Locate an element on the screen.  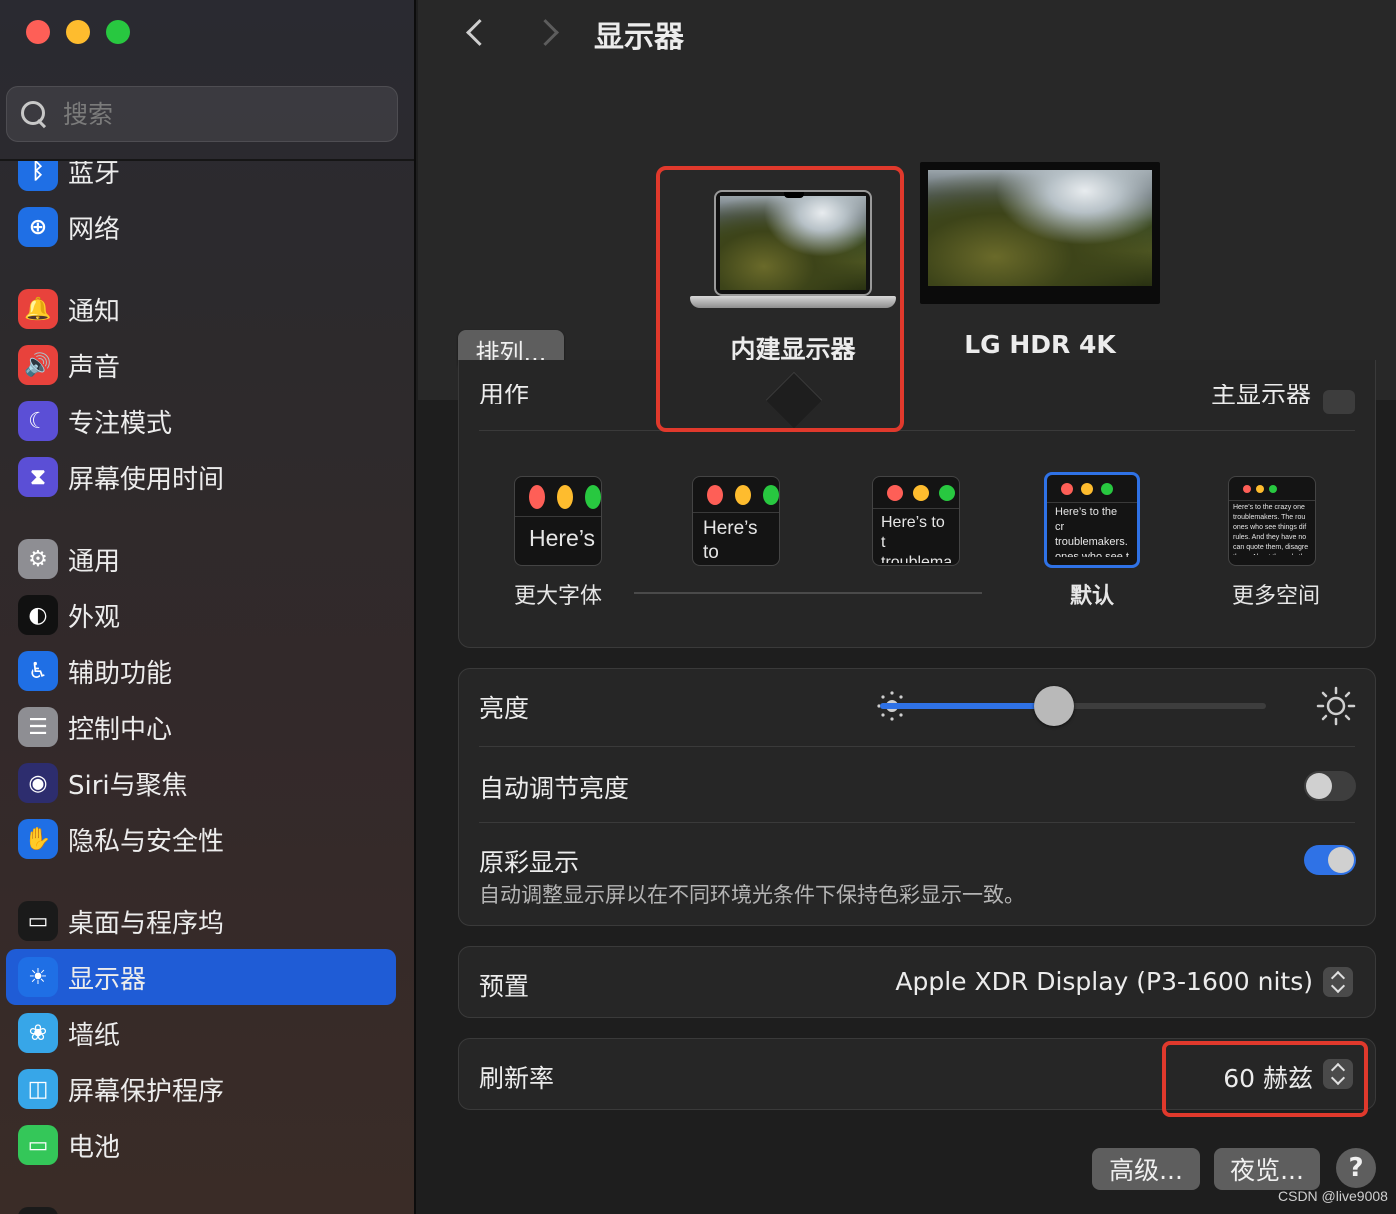
sidebar-item-label: 声音 is located at coordinates (94, 367).